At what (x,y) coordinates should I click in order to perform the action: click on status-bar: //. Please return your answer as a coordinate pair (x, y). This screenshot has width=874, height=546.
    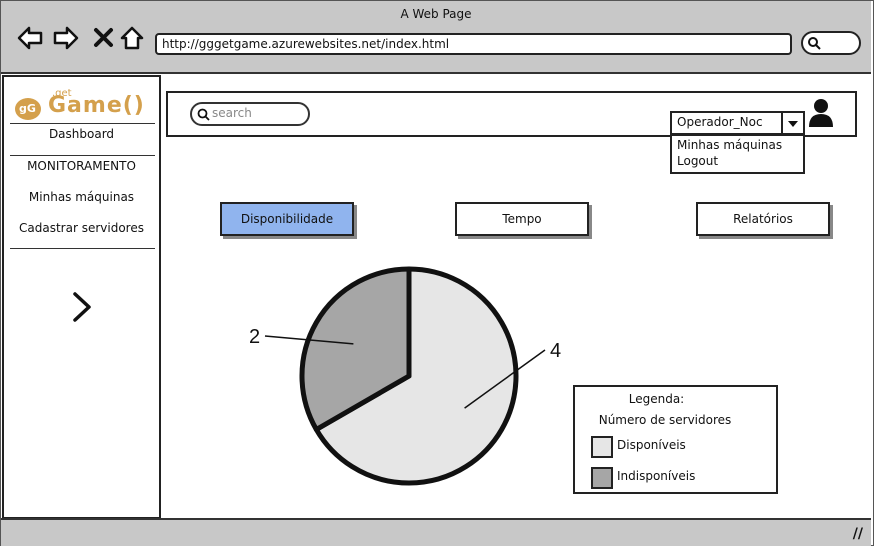
    Looking at the image, I should click on (436, 532).